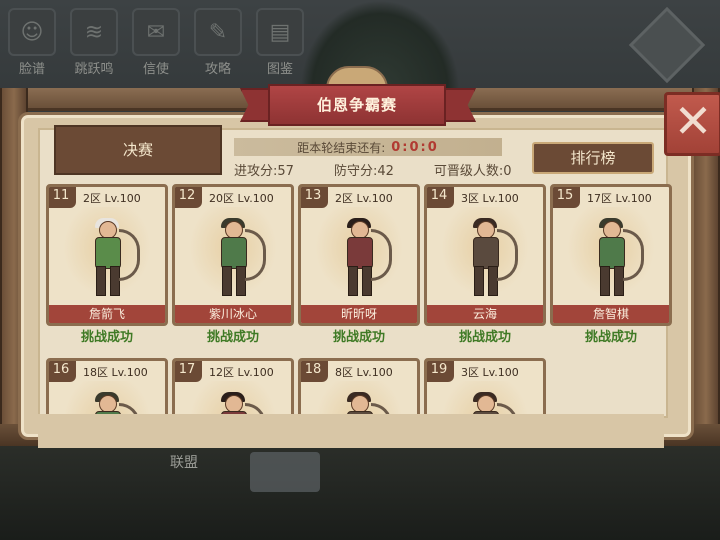 This screenshot has width=720, height=540. I want to click on card-player-name: 詹箭飞, so click(107, 314).